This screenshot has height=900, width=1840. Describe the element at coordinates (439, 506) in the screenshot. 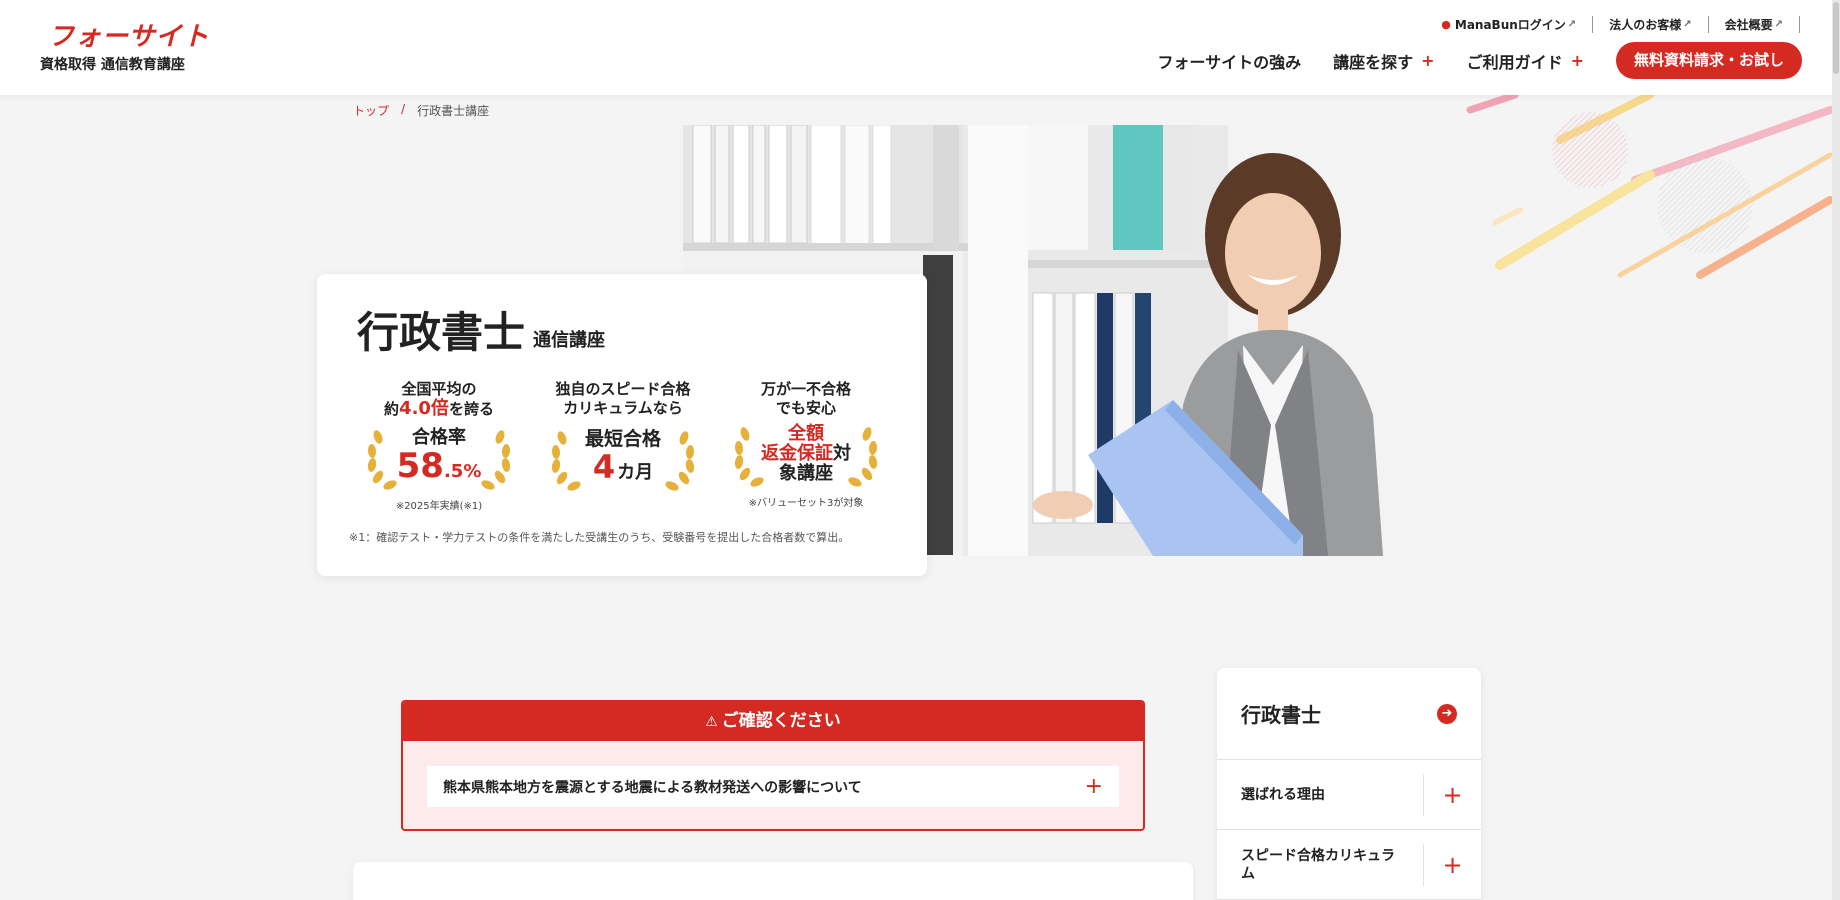

I see `feature-note: ※2025年実績(※1)` at that location.